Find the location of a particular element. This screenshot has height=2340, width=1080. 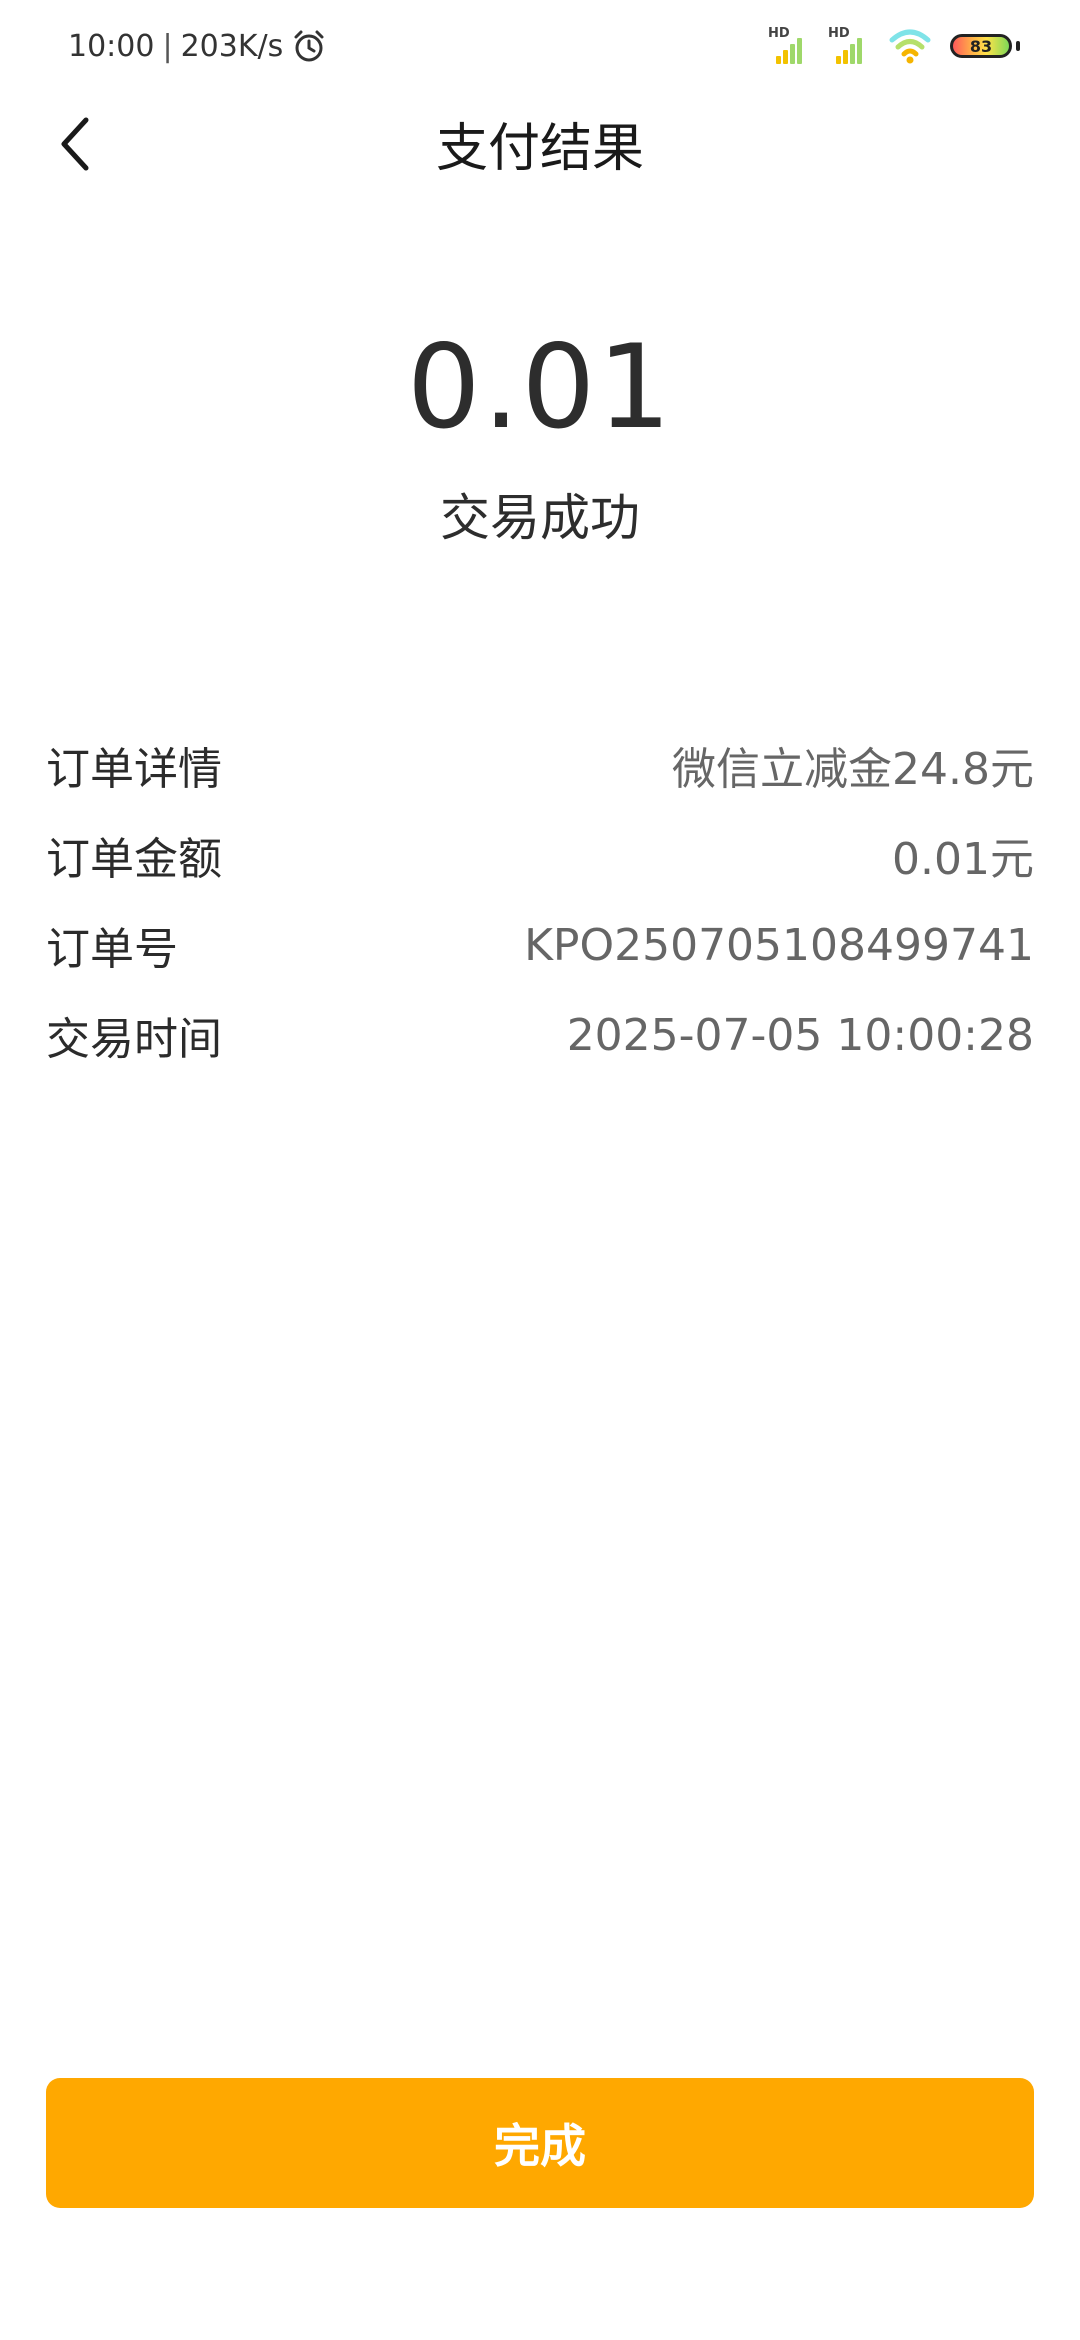

transaction-status: 交易成功 is located at coordinates (540, 518).